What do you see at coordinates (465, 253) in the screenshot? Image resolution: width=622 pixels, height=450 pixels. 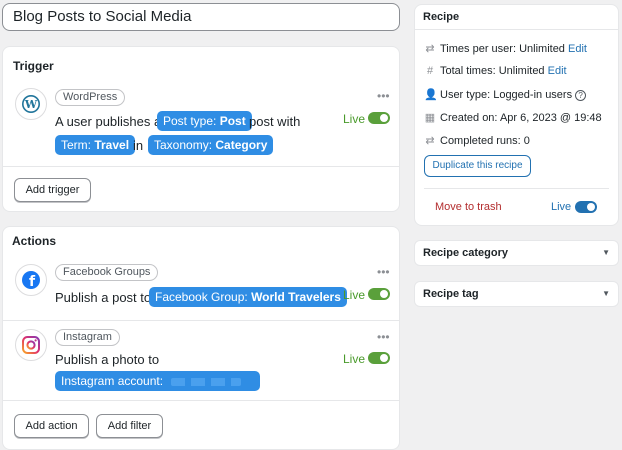 I see `recipe-category-heading: Recipe category` at bounding box center [465, 253].